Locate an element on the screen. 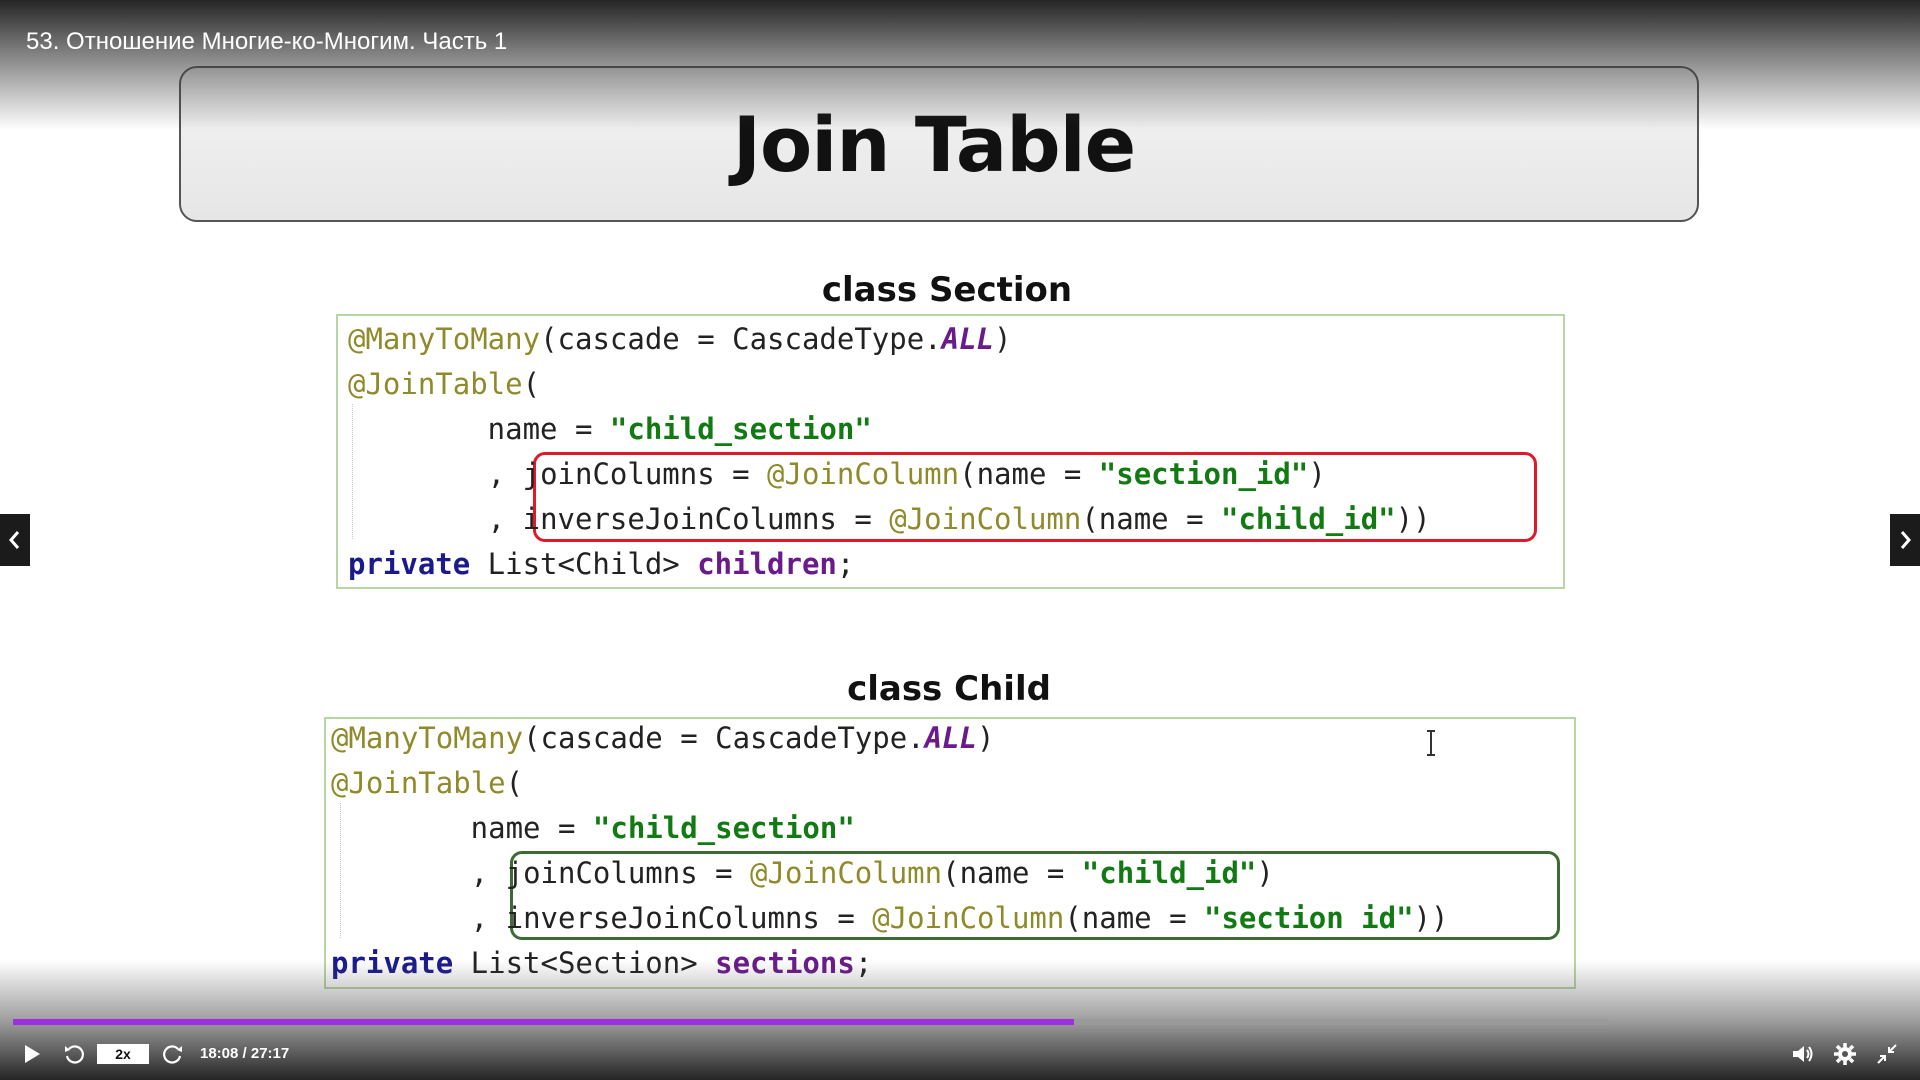 Image resolution: width=1920 pixels, height=1080 pixels. rewind-icon is located at coordinates (74, 1054).